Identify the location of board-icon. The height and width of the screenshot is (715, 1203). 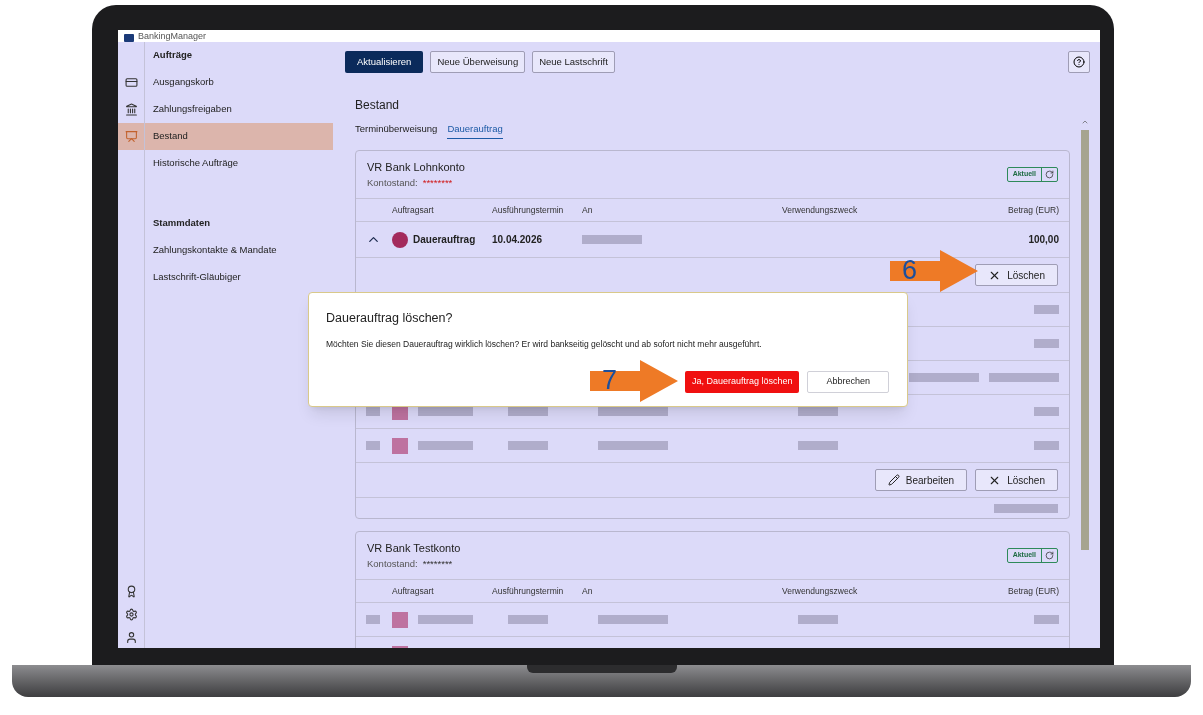
(131, 136).